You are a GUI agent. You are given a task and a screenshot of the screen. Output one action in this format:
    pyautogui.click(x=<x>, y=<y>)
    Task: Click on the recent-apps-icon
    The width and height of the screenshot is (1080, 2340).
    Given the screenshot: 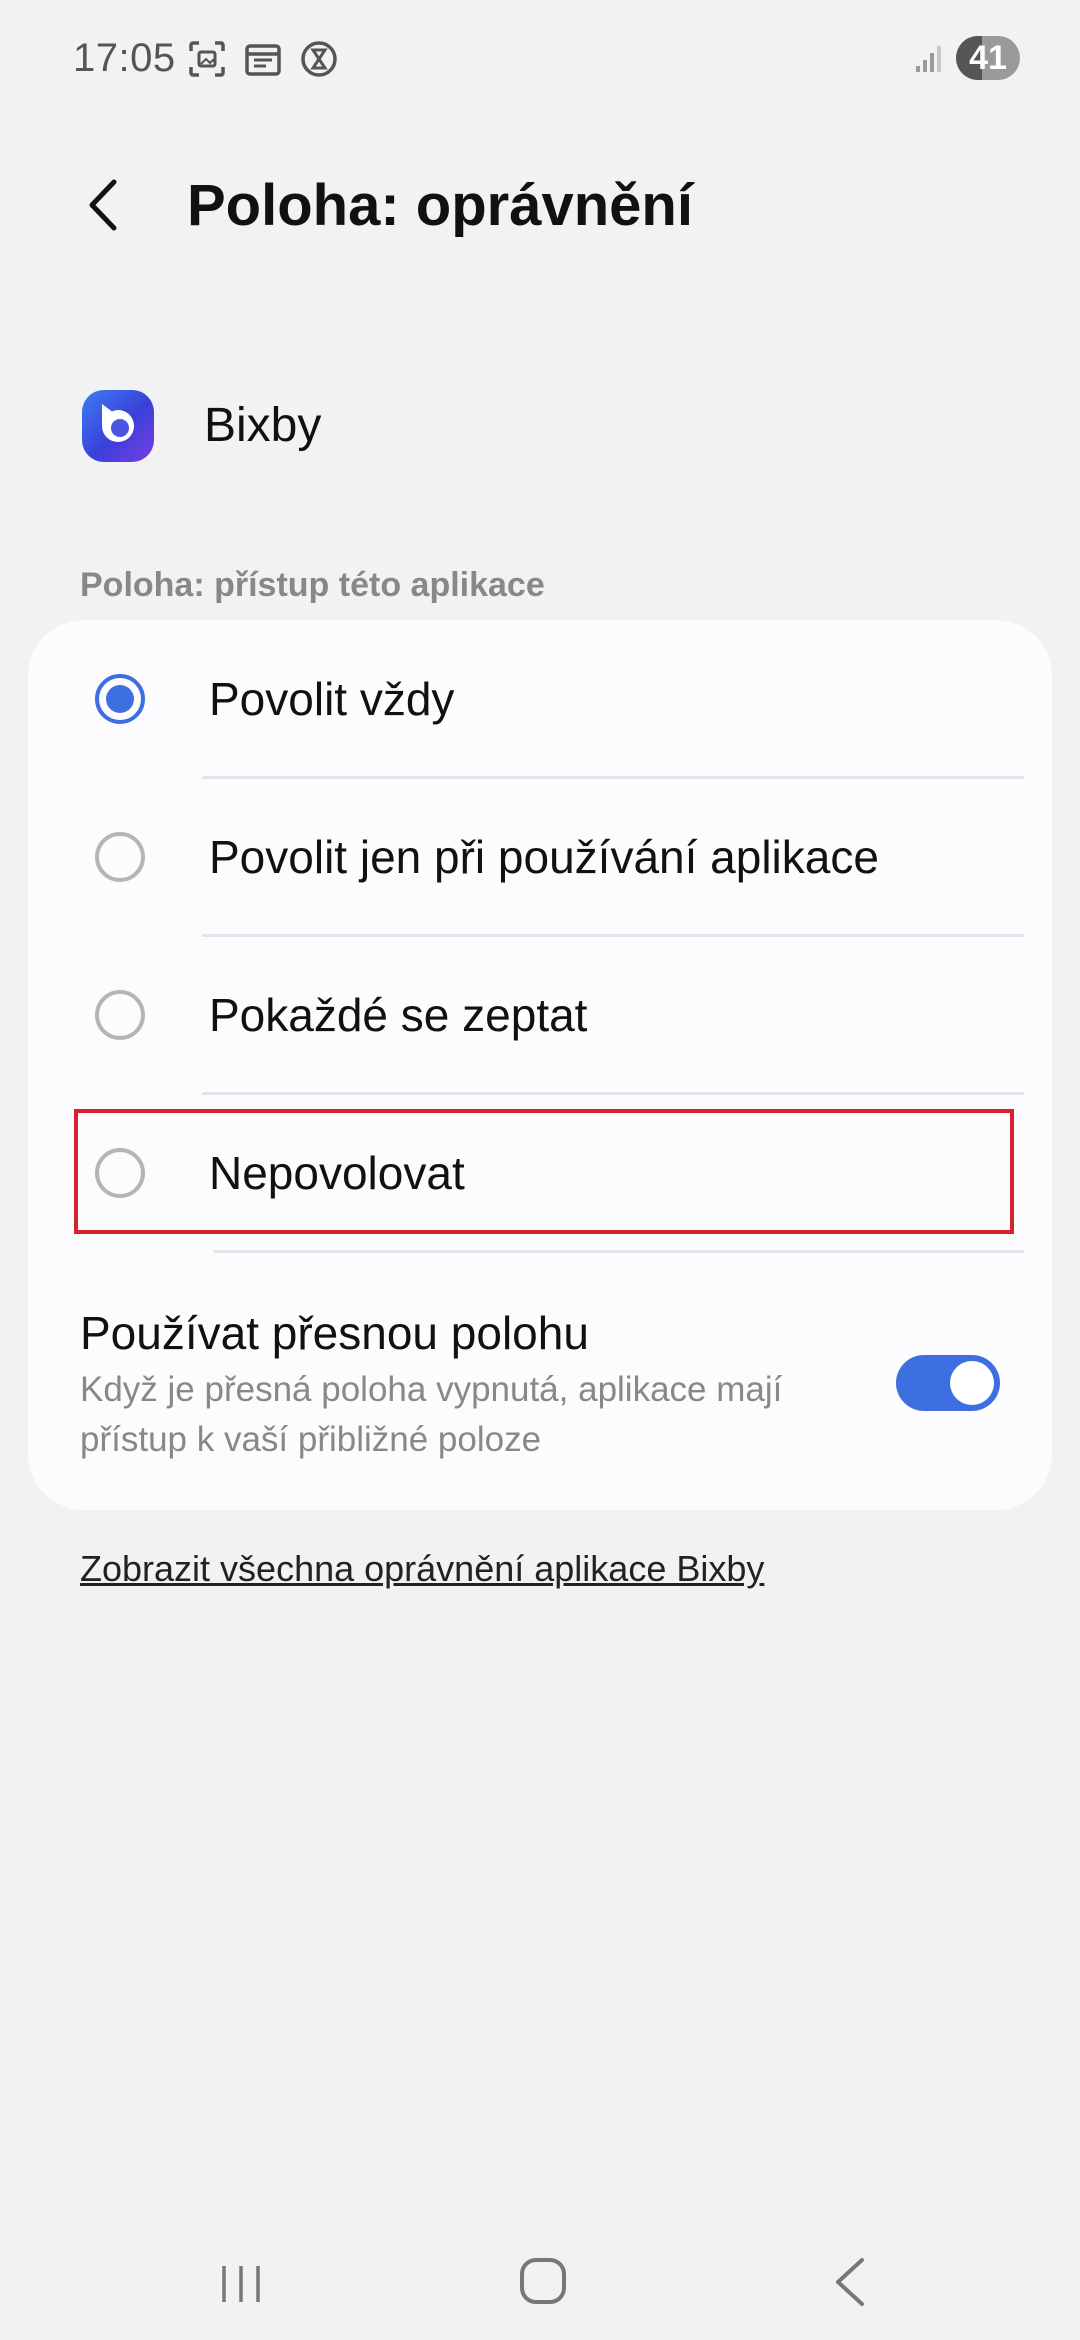 What is the action you would take?
    pyautogui.click(x=241, y=2284)
    